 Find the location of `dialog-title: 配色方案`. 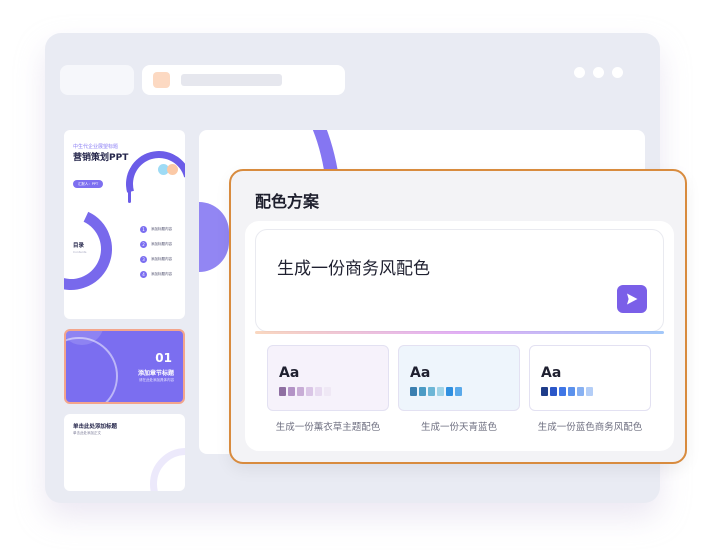

dialog-title: 配色方案 is located at coordinates (287, 201).